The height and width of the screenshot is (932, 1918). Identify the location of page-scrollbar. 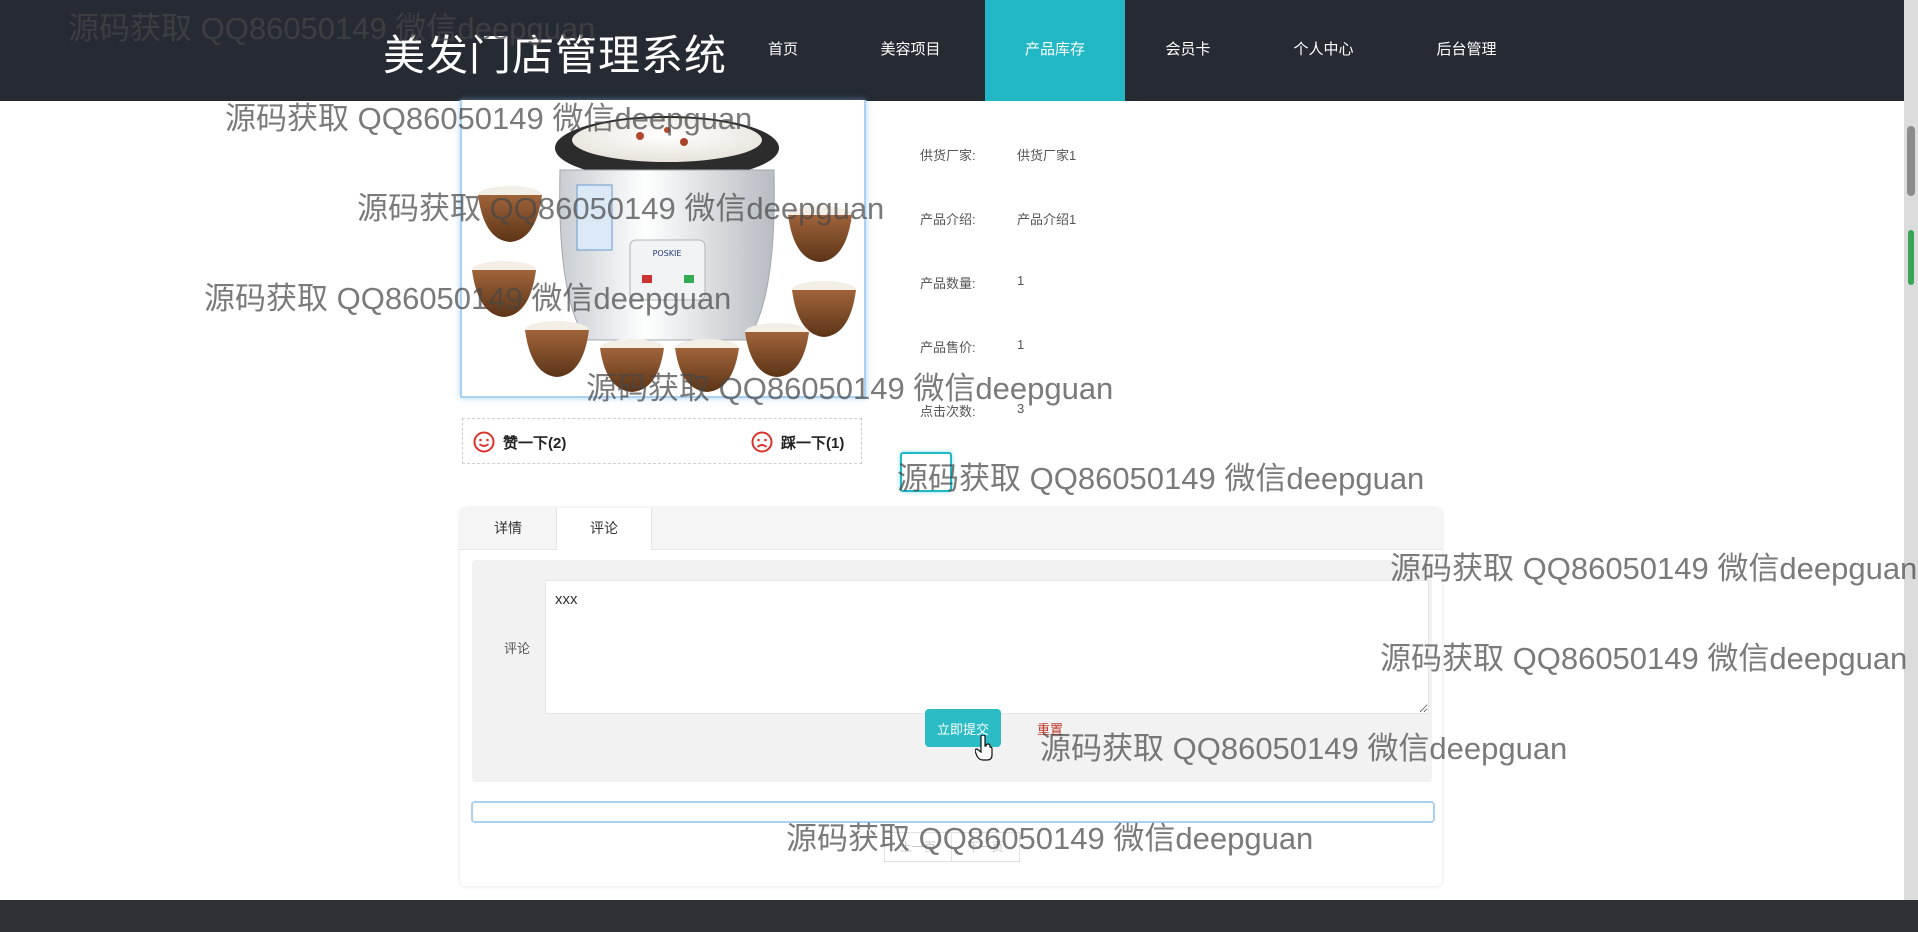
(1911, 450).